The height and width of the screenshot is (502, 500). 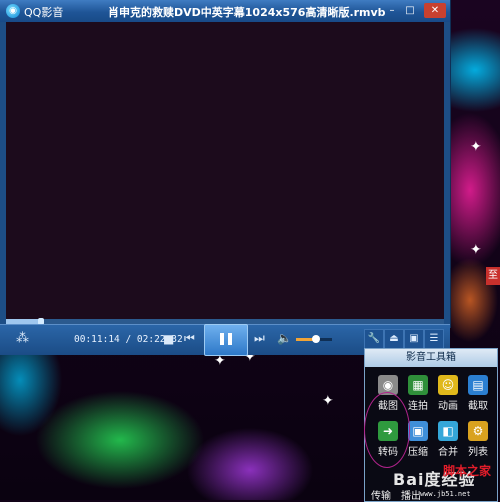 I want to click on tool-1: ▦ 连拍, so click(x=418, y=393).